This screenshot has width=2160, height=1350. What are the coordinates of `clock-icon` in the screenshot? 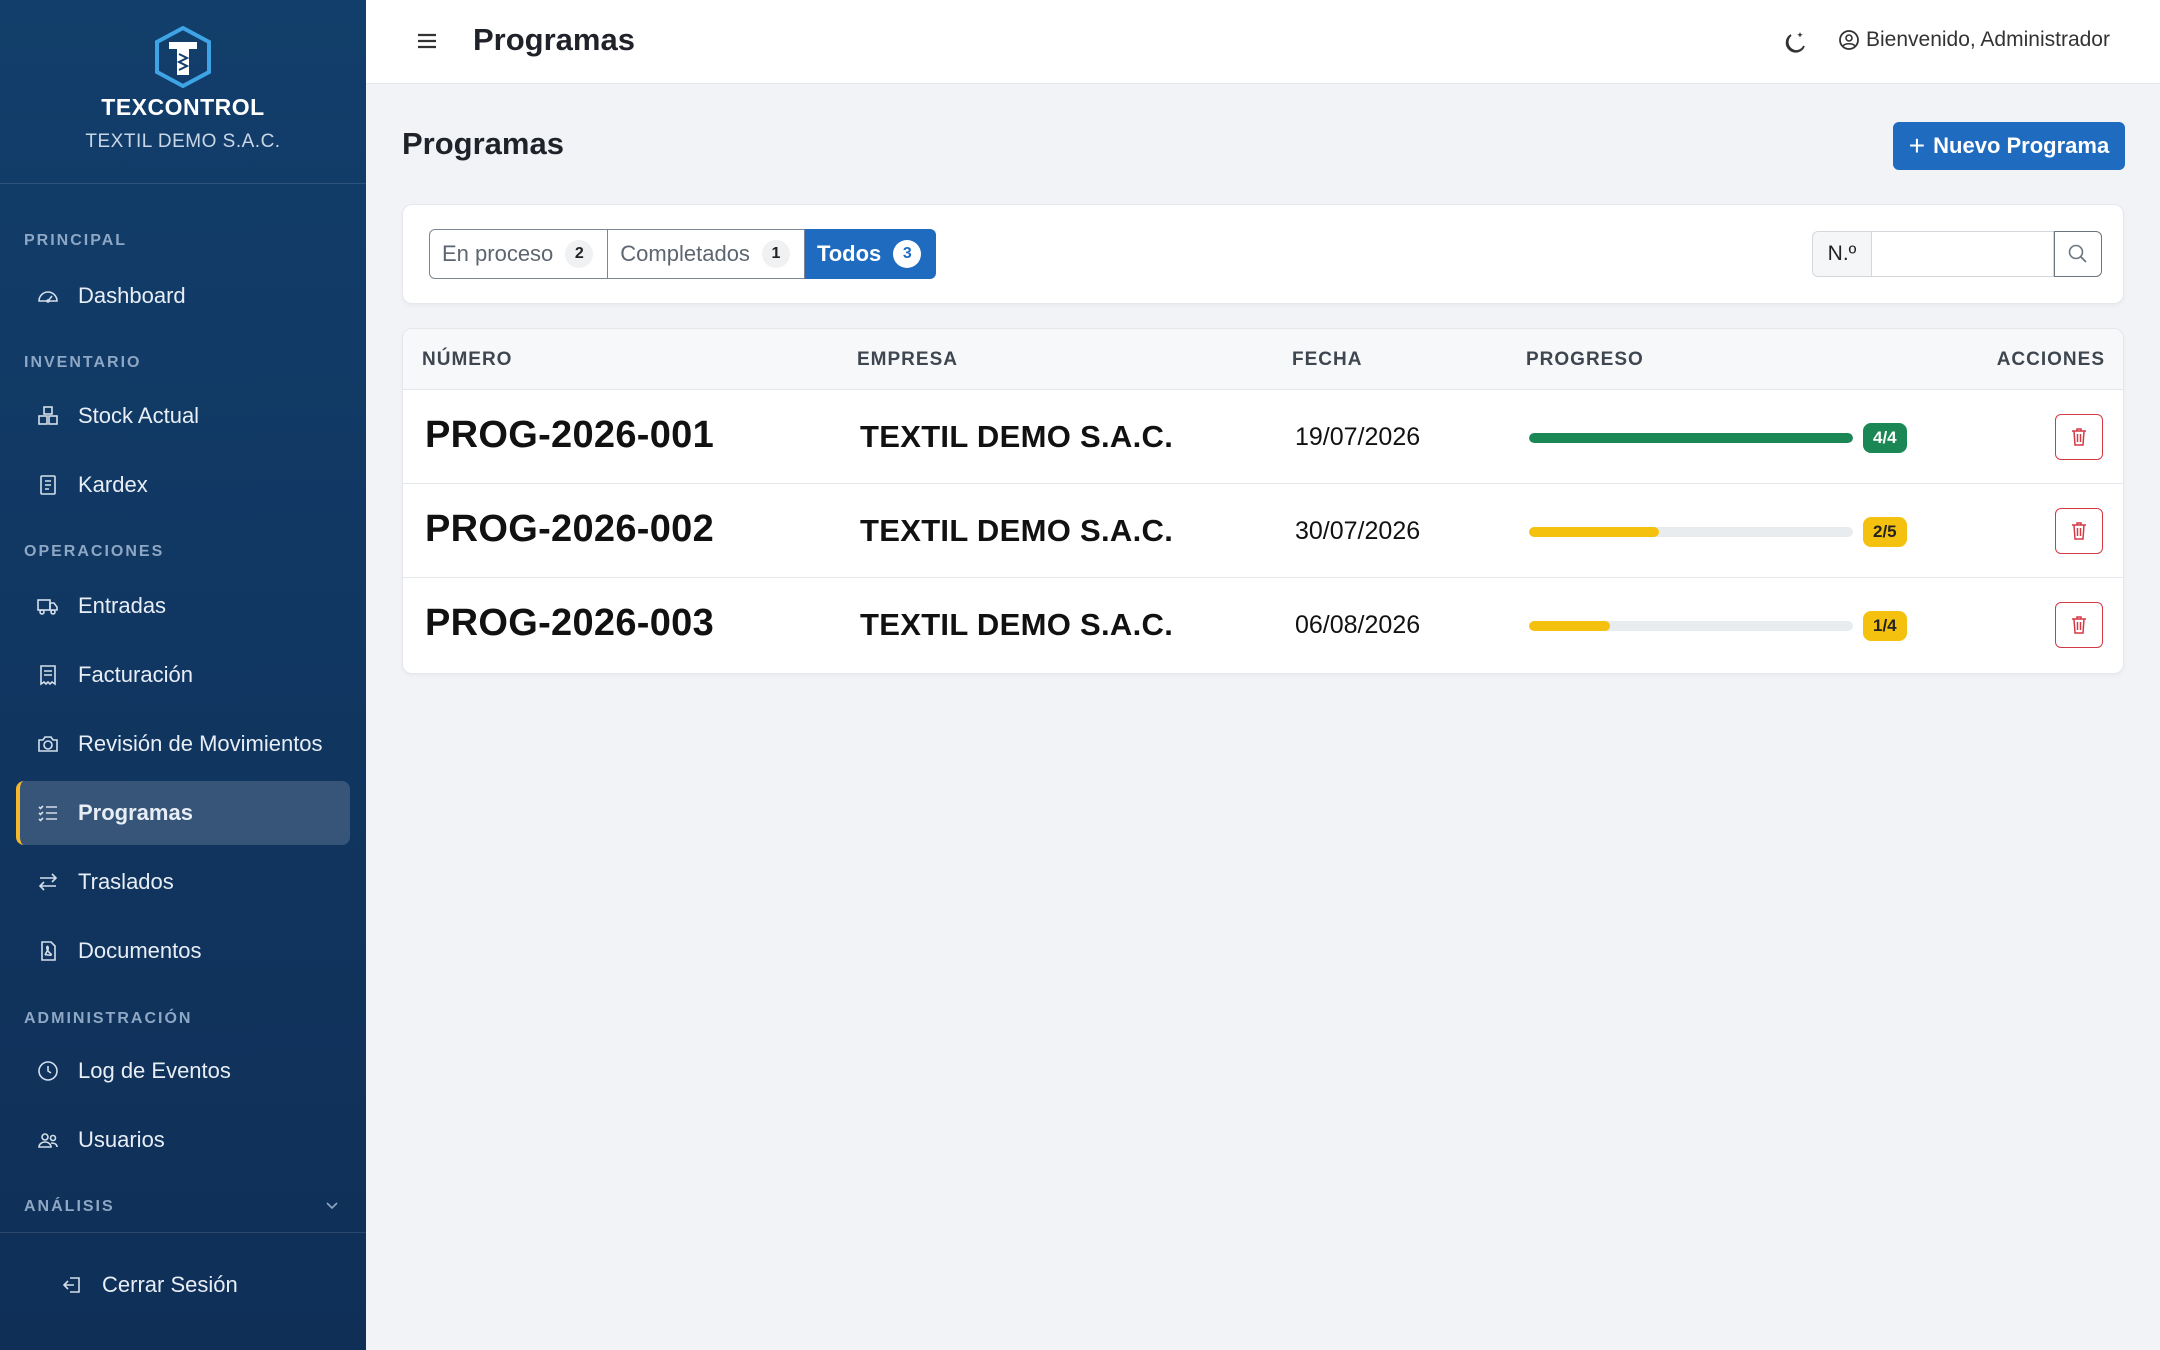 It's located at (48, 1071).